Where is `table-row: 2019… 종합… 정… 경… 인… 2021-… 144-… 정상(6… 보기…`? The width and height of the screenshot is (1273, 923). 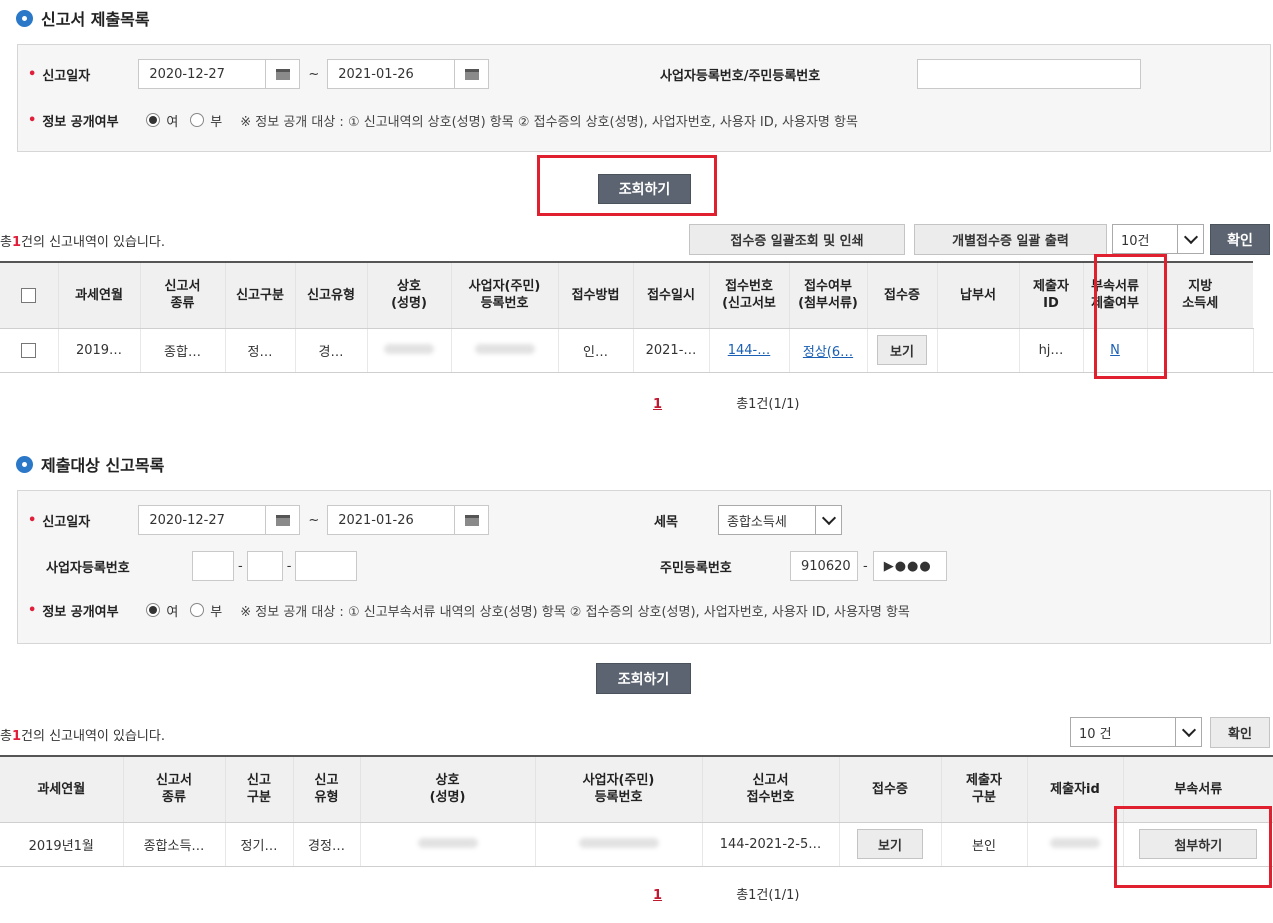
table-row: 2019… 종합… 정… 경… 인… 2021-… 144-… 정상(6… 보기… is located at coordinates (636, 350).